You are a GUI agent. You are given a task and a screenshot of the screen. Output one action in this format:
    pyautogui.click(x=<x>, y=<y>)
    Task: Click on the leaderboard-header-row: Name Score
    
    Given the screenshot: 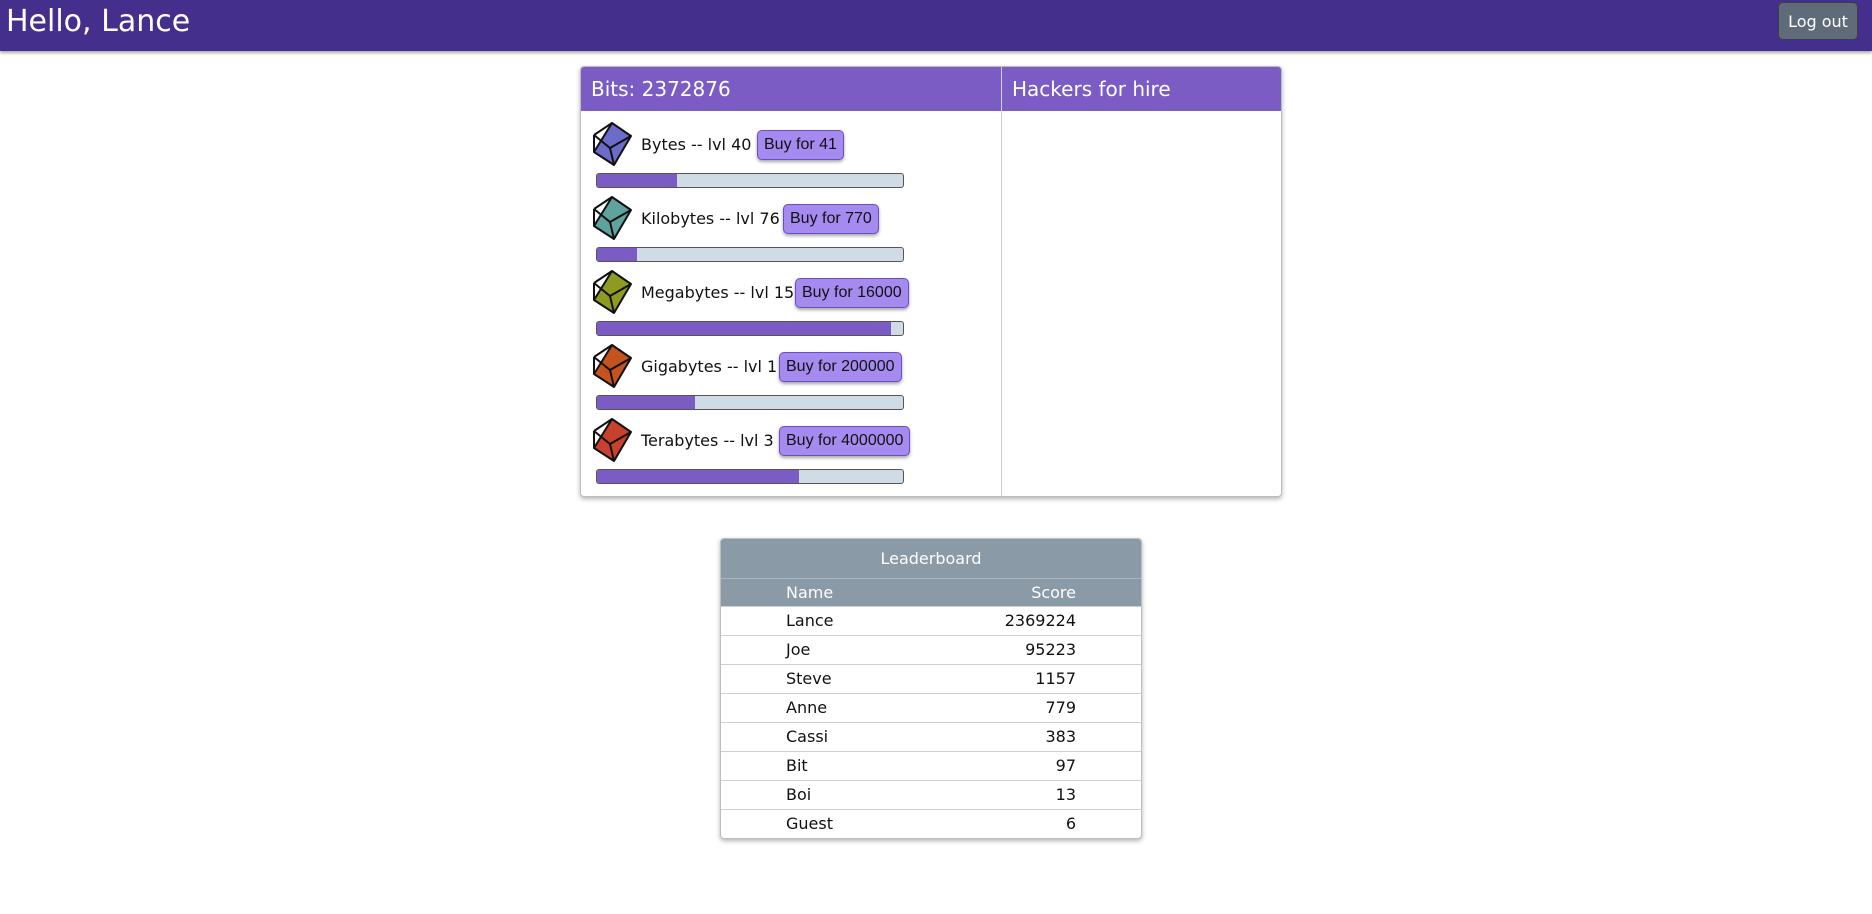 What is the action you would take?
    pyautogui.click(x=931, y=592)
    